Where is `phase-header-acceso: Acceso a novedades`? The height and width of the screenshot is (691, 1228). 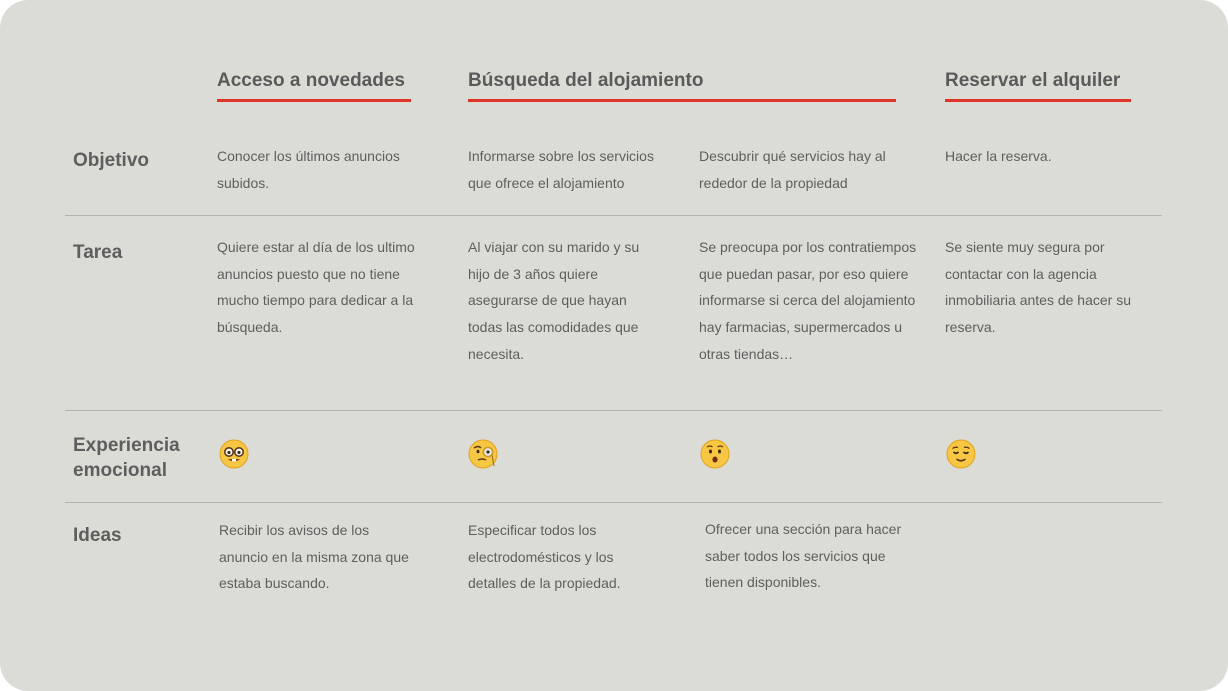
phase-header-acceso: Acceso a novedades is located at coordinates (311, 80).